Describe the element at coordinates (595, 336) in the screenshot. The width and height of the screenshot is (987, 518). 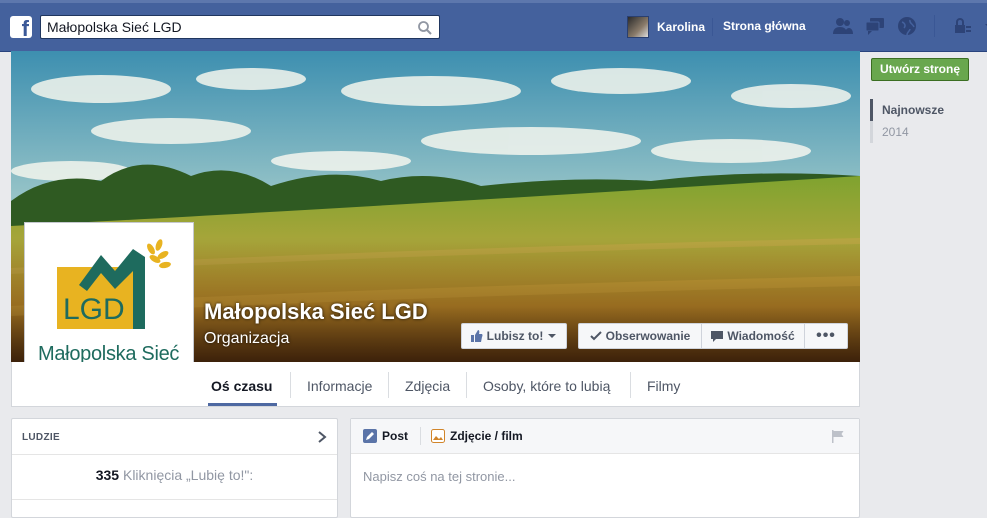
I see `checkmark-icon` at that location.